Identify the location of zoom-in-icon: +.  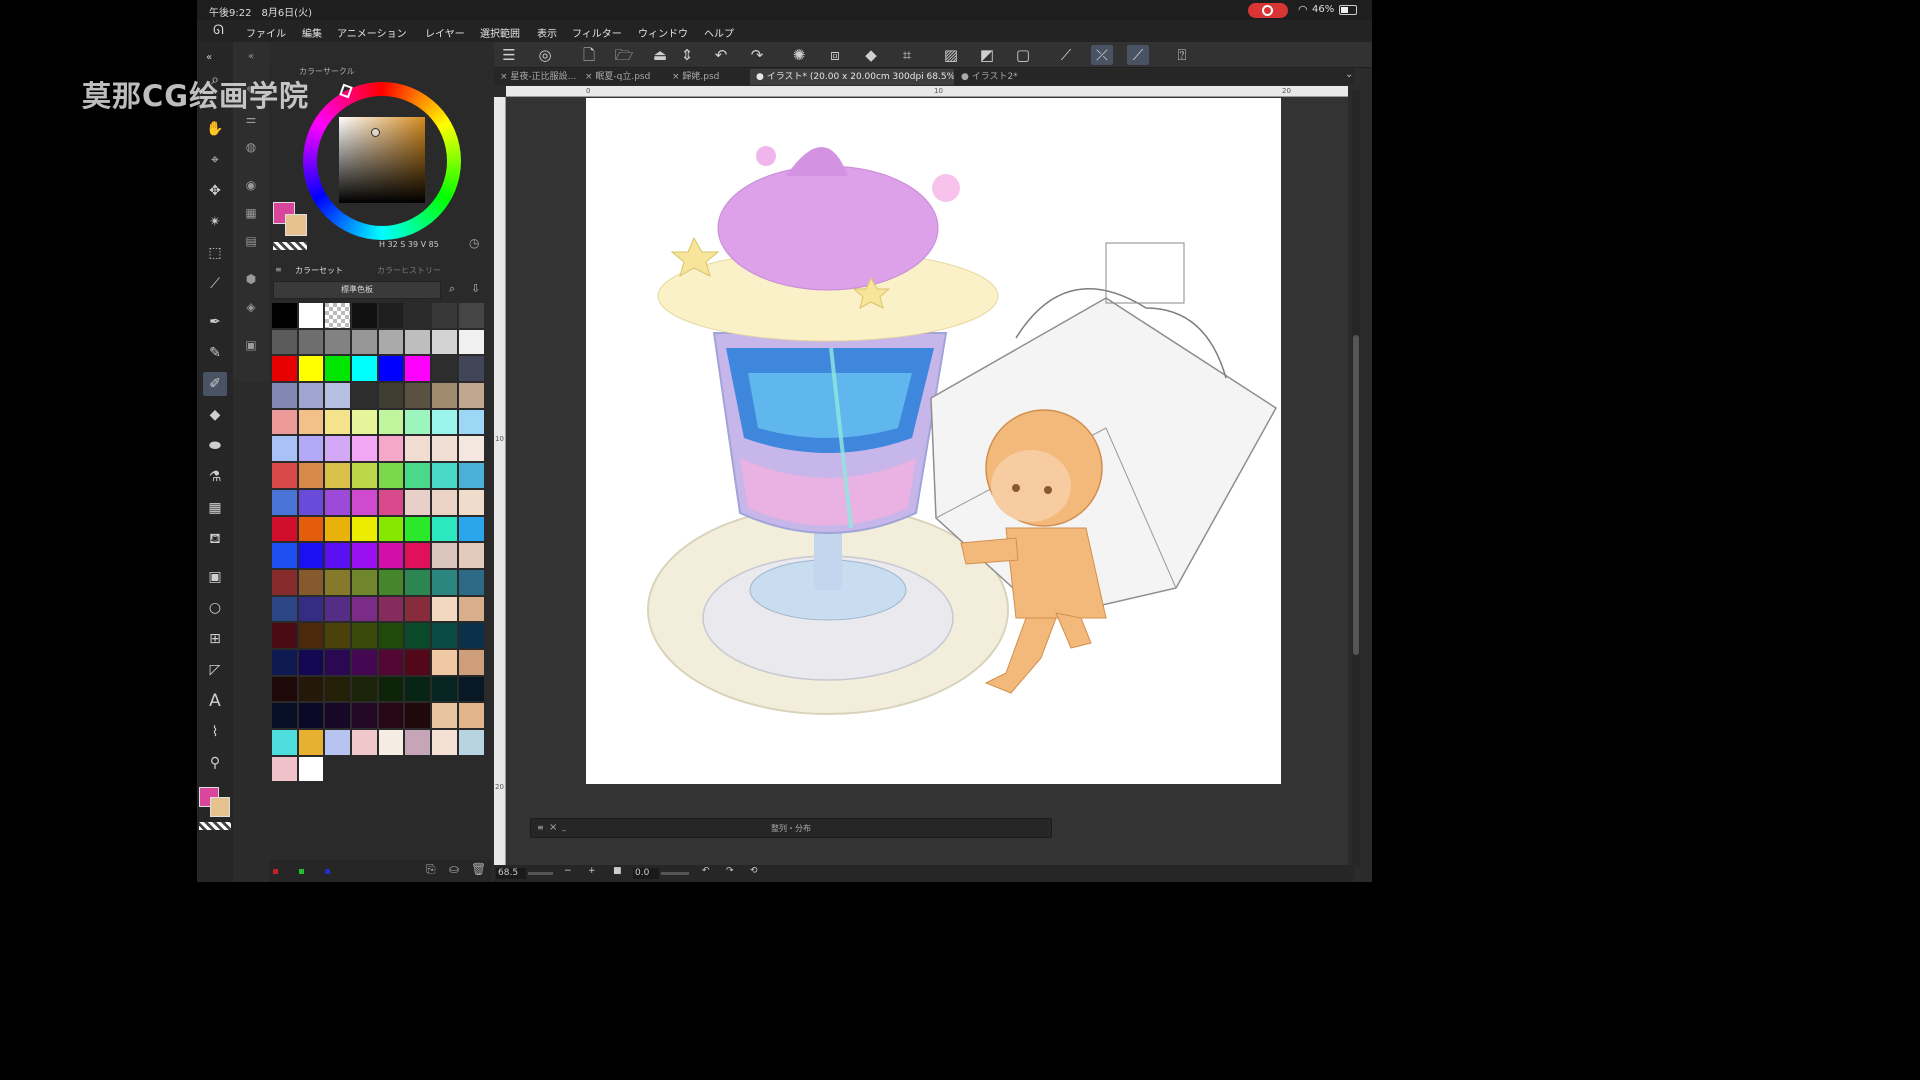
(592, 871).